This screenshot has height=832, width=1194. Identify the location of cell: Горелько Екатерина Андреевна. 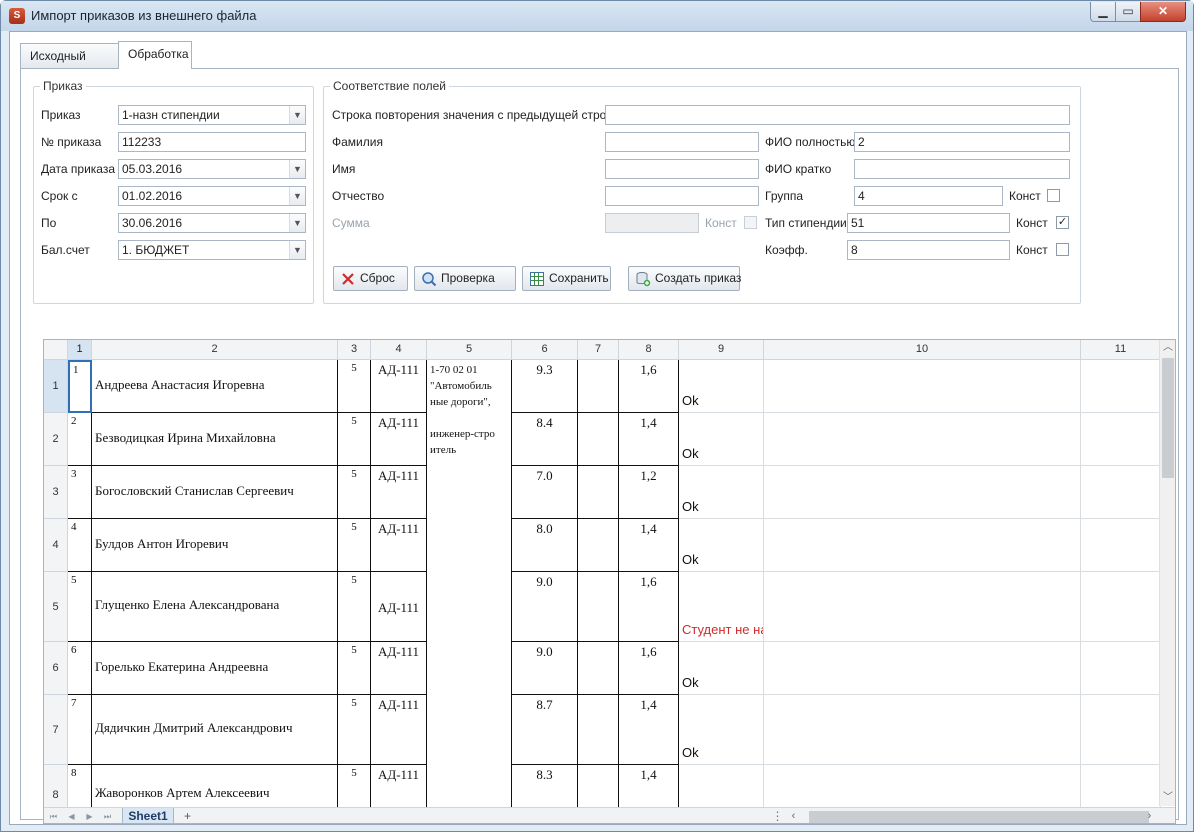
(215, 668).